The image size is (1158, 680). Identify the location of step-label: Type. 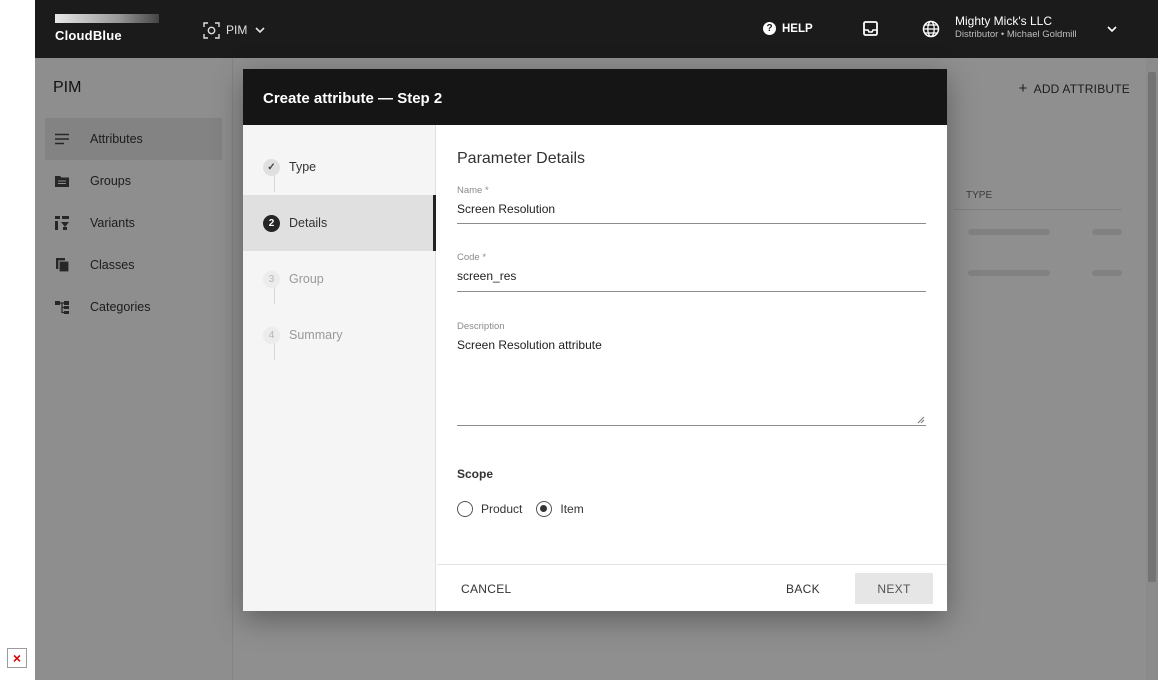
(303, 167).